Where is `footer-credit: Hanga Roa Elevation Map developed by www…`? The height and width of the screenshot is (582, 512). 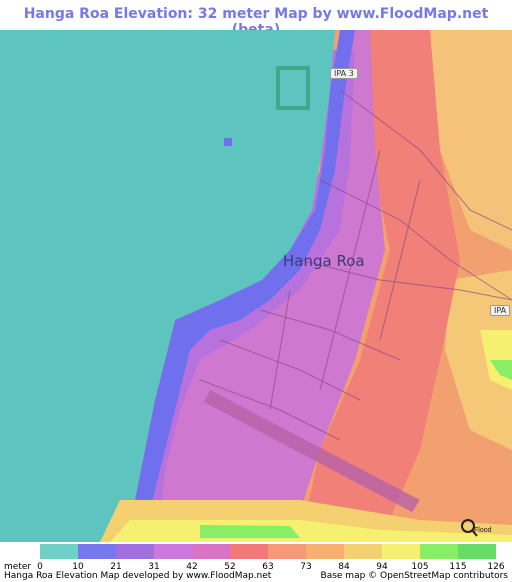 footer-credit: Hanga Roa Elevation Map developed by www… is located at coordinates (138, 576).